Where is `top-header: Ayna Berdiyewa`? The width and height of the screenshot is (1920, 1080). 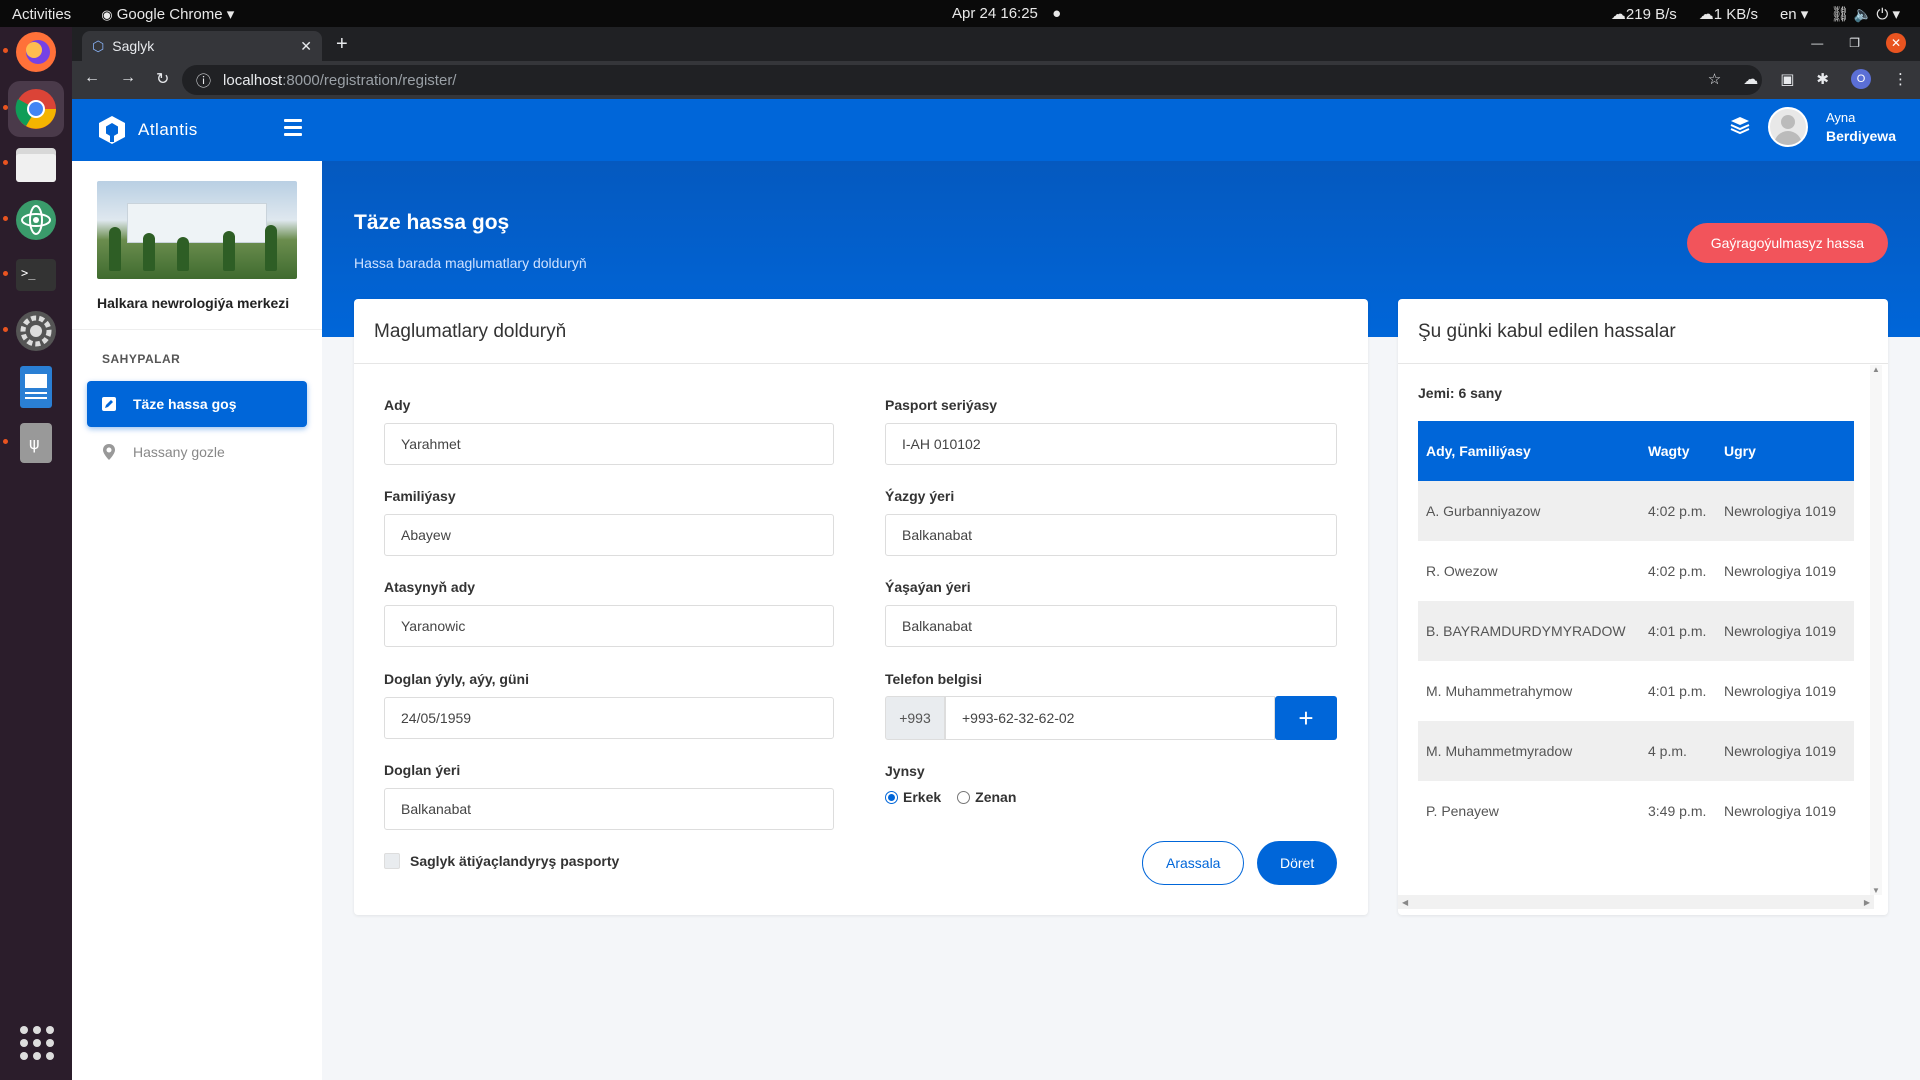
top-header: Ayna Berdiyewa is located at coordinates (1121, 130).